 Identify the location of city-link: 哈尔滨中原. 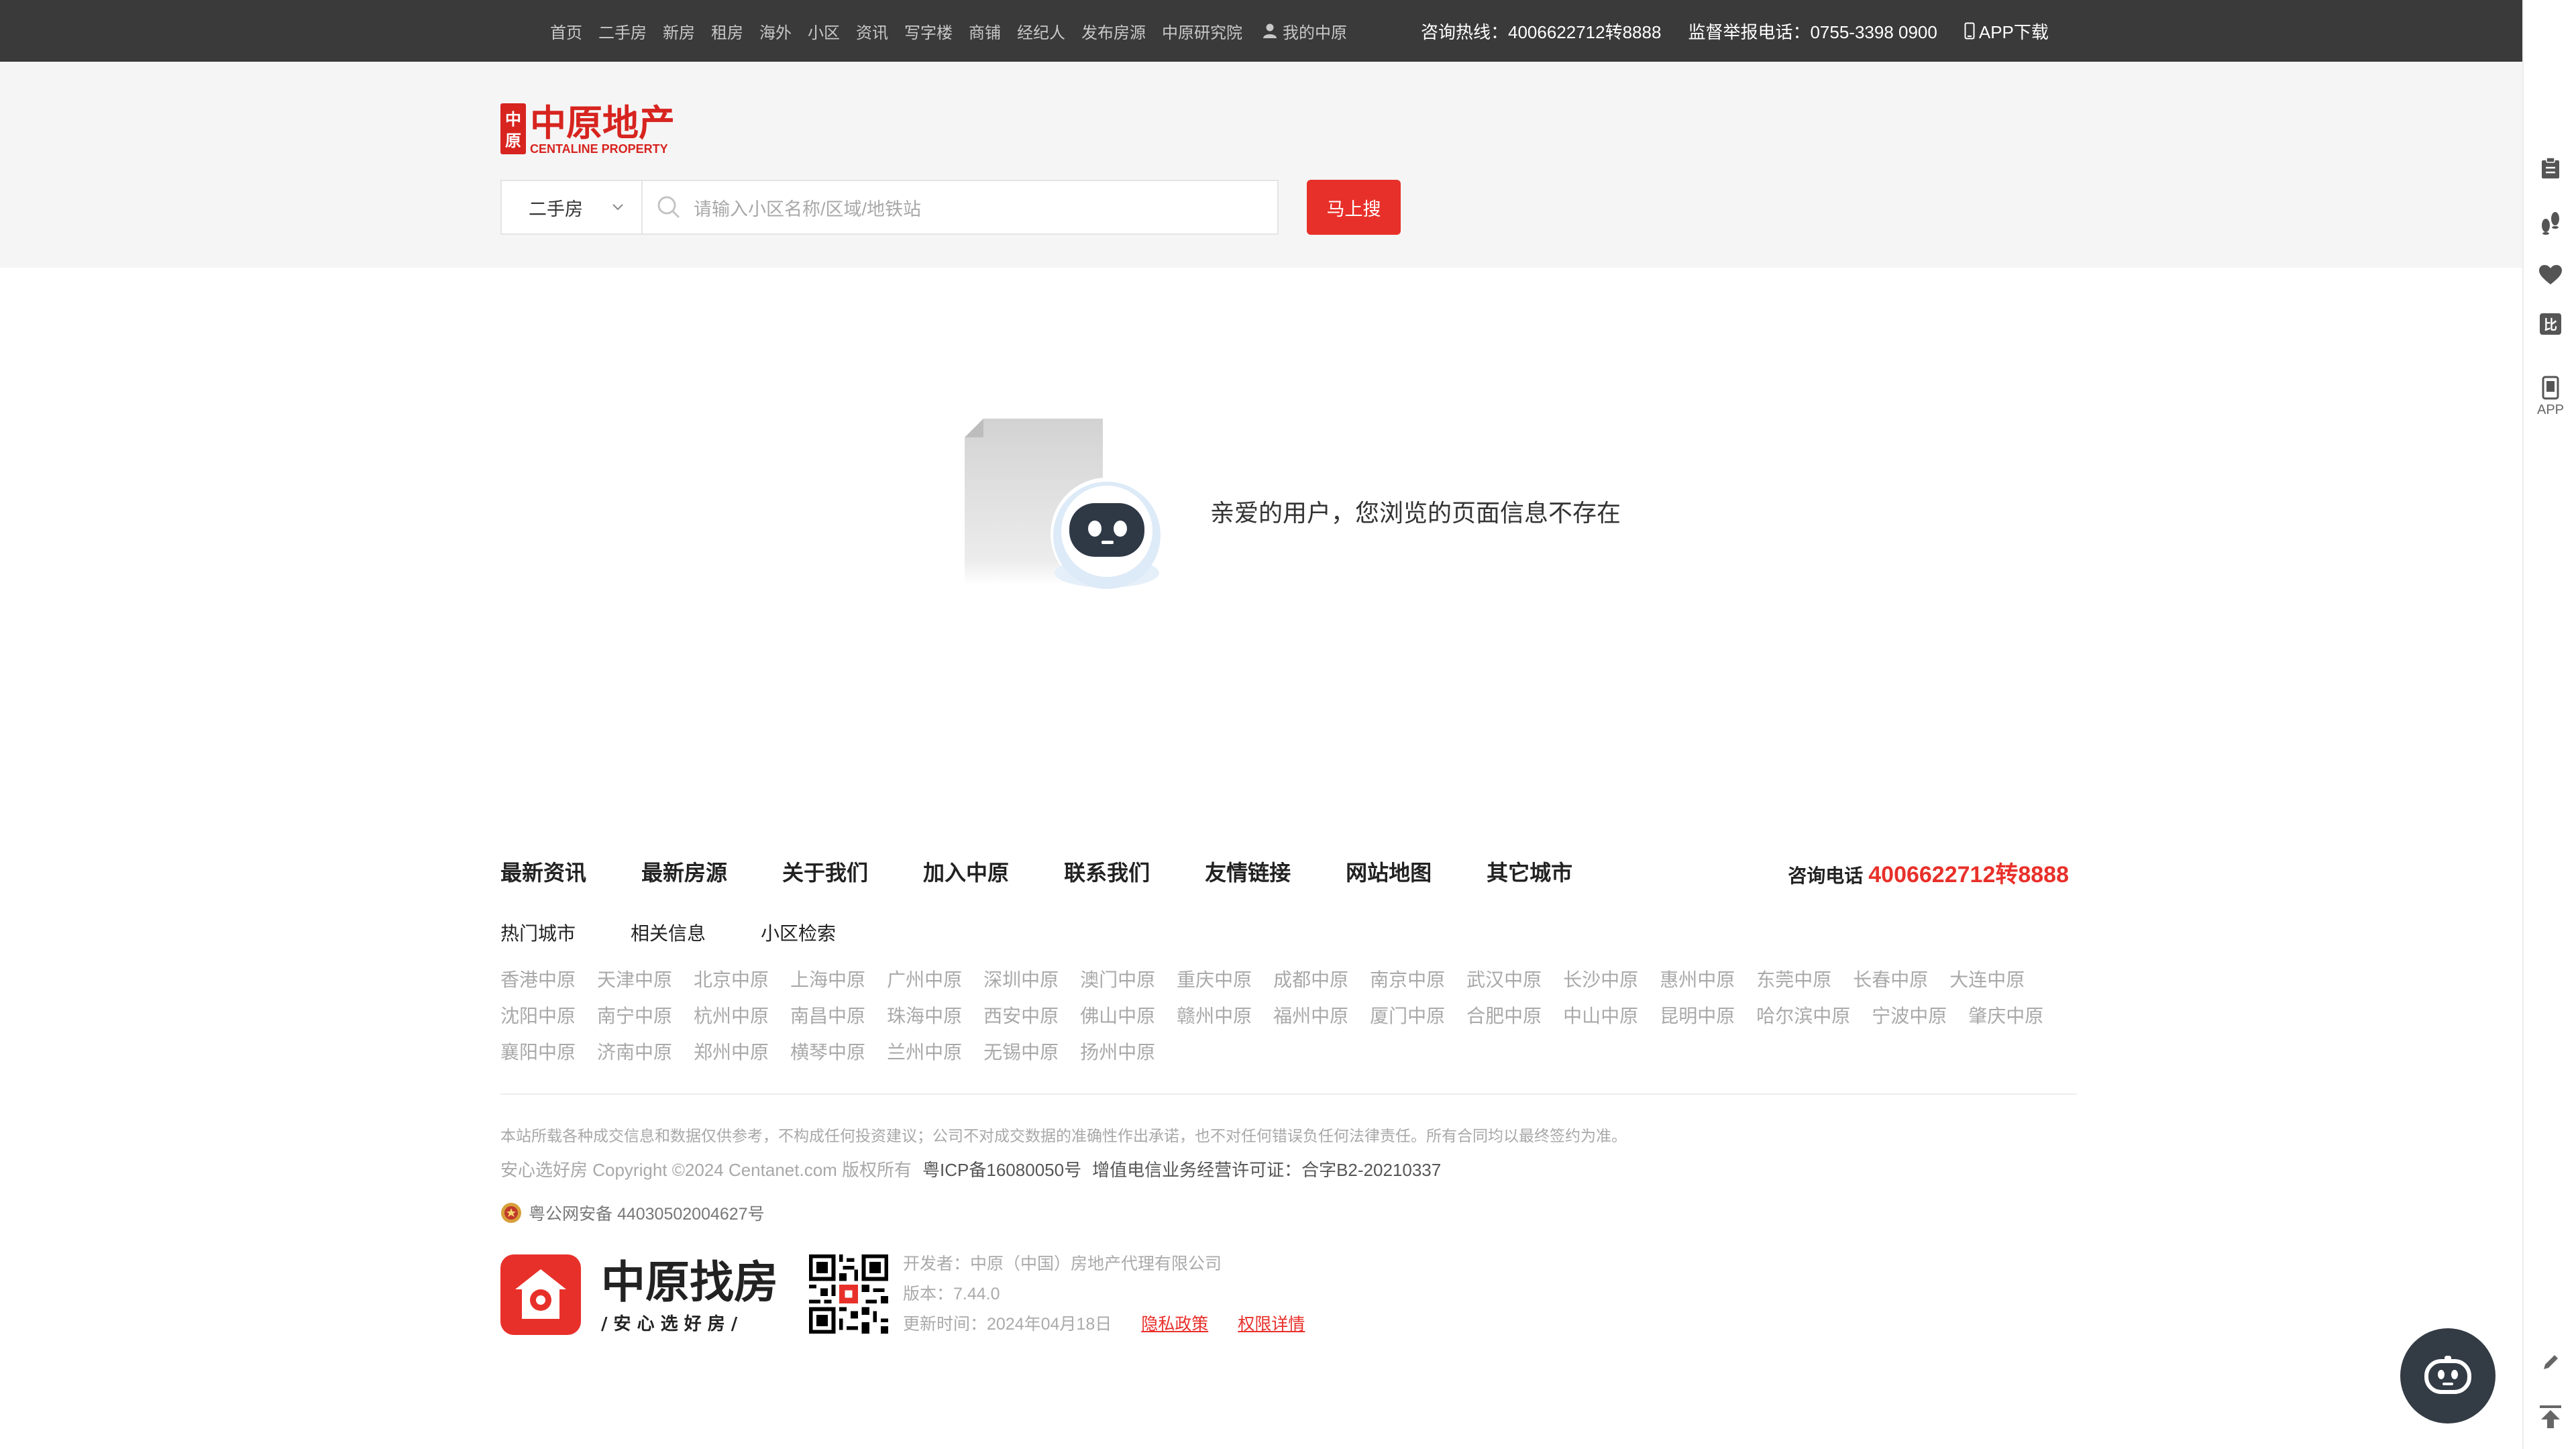
(1803, 1016).